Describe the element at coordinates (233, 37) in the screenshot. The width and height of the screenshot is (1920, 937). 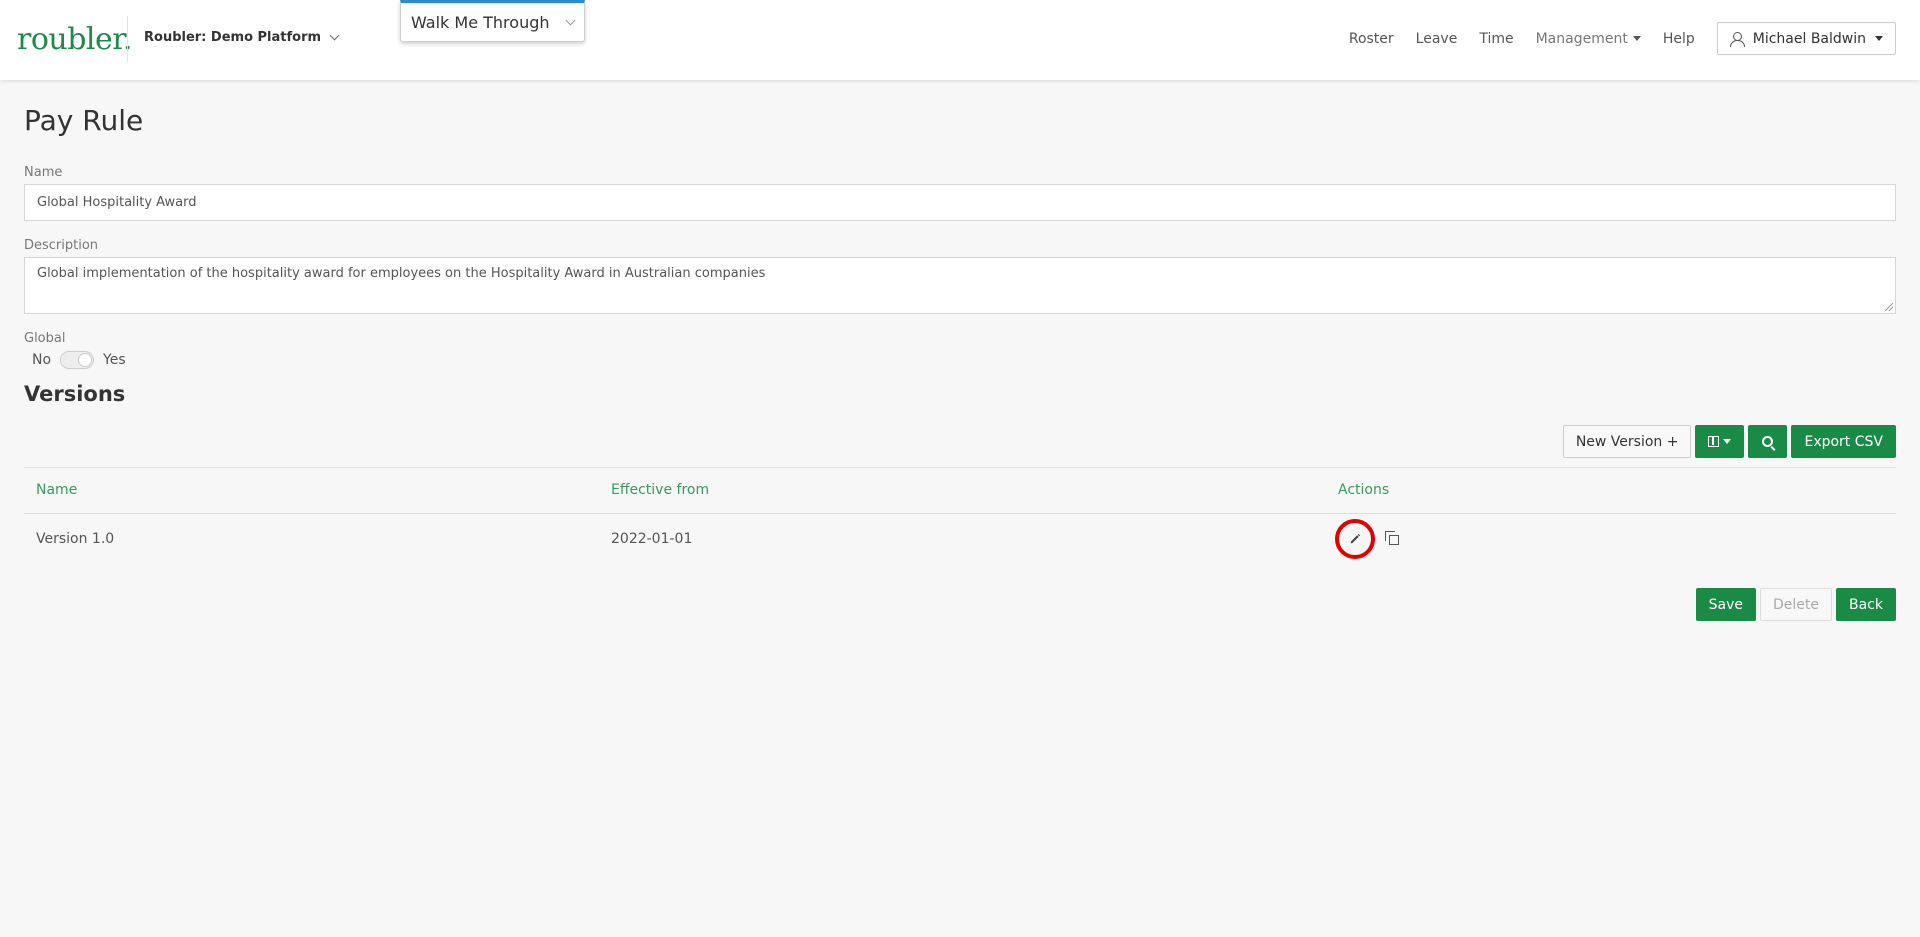
I see `org-name: Roubler: Demo Platform` at that location.